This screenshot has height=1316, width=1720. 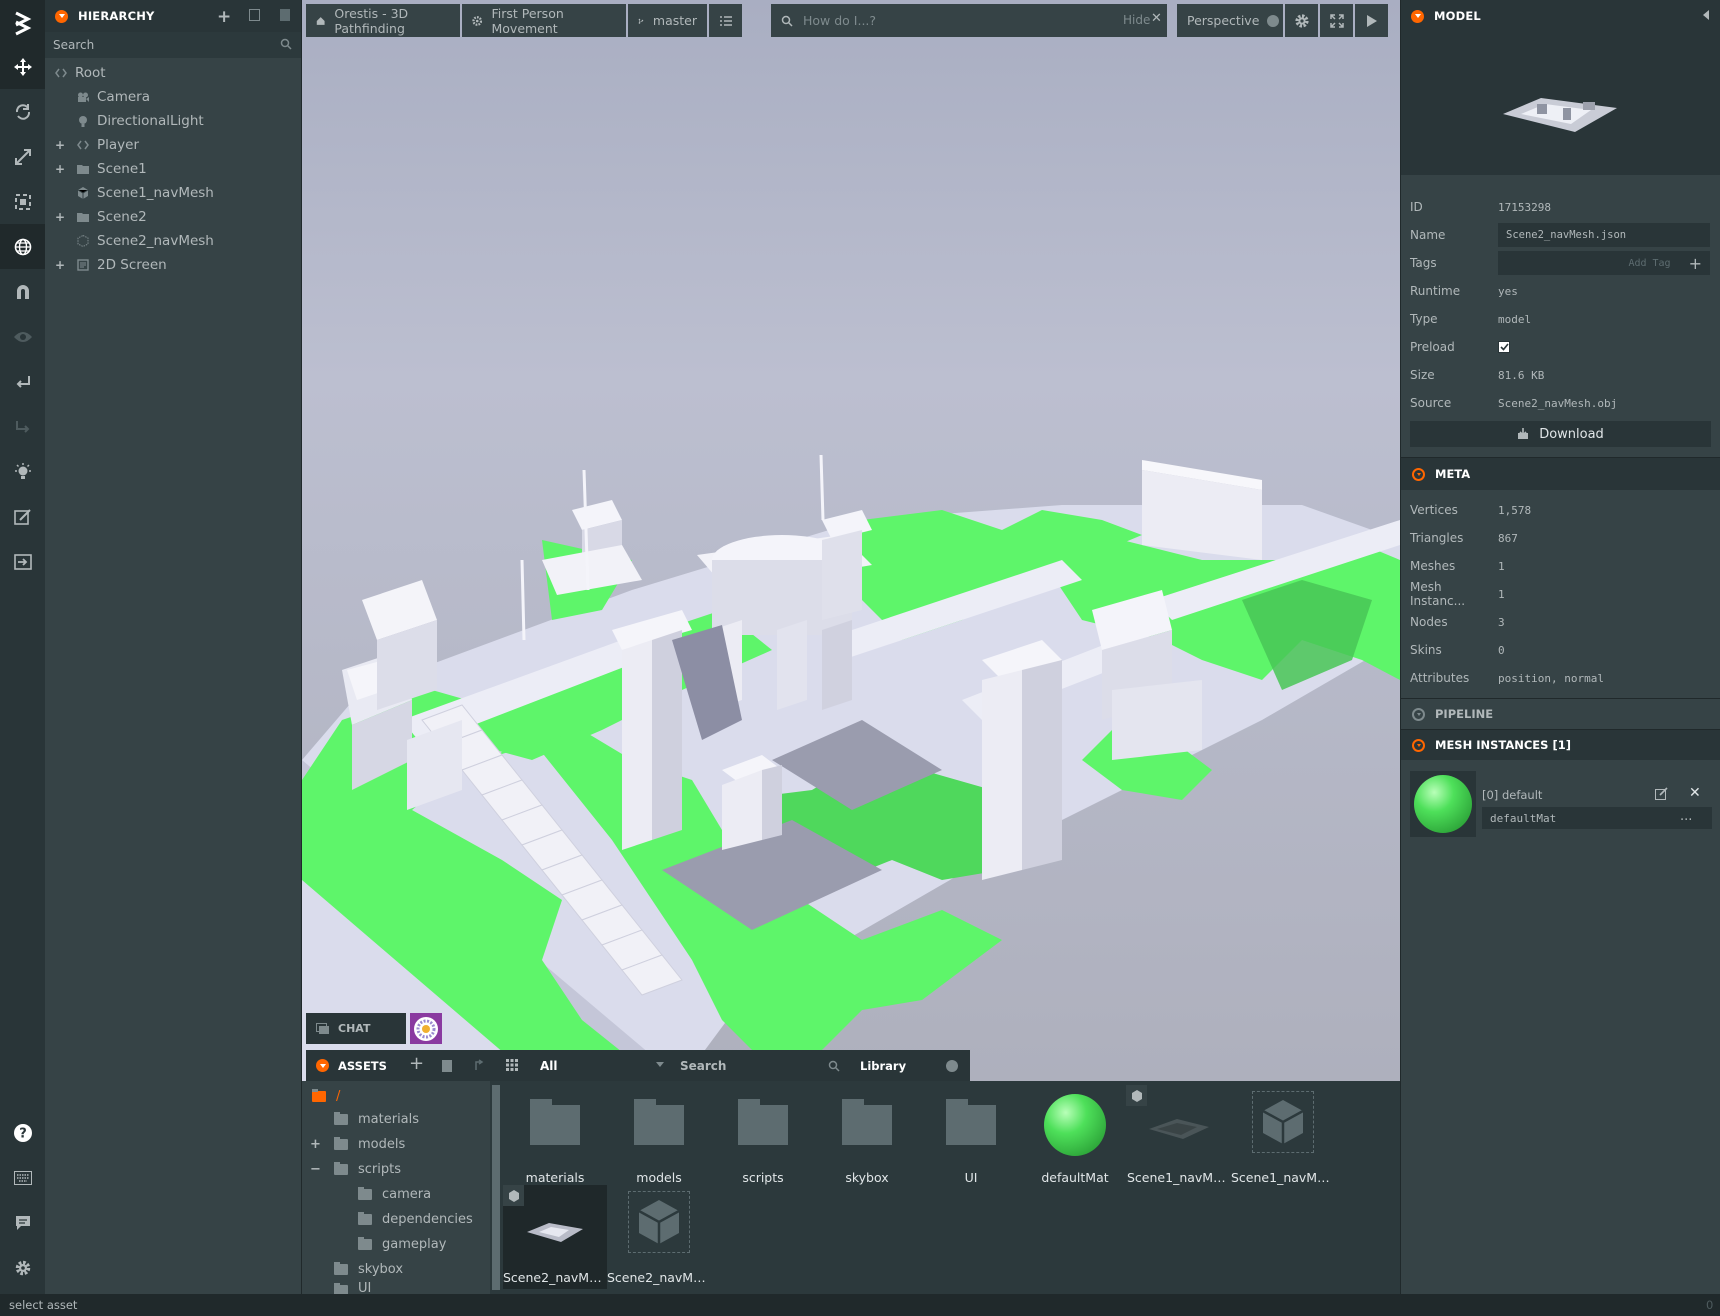 What do you see at coordinates (285, 15) in the screenshot?
I see `delete-icon` at bounding box center [285, 15].